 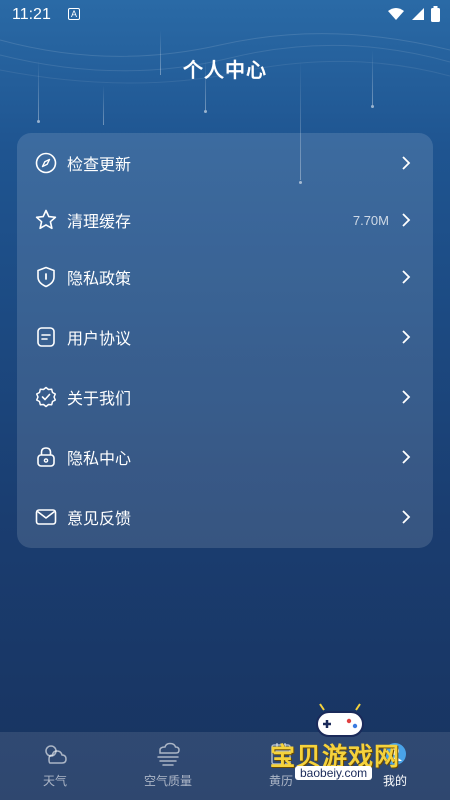 What do you see at coordinates (46, 397) in the screenshot?
I see `badge-check-icon` at bounding box center [46, 397].